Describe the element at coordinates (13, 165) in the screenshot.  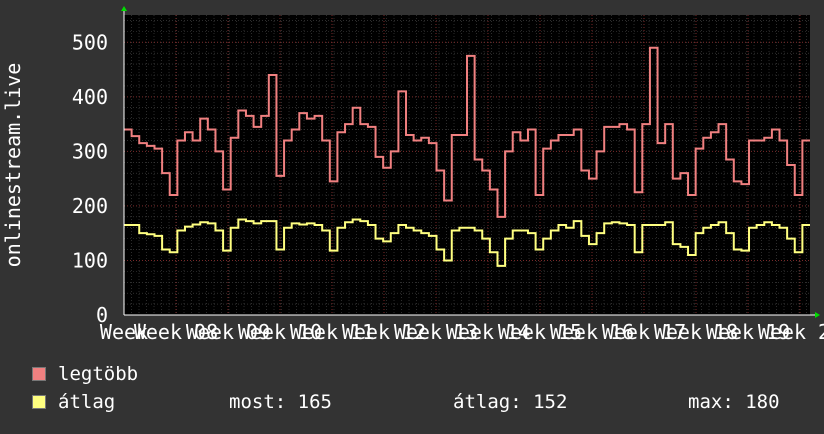
I see `y-axis-label: onlinestream.live` at that location.